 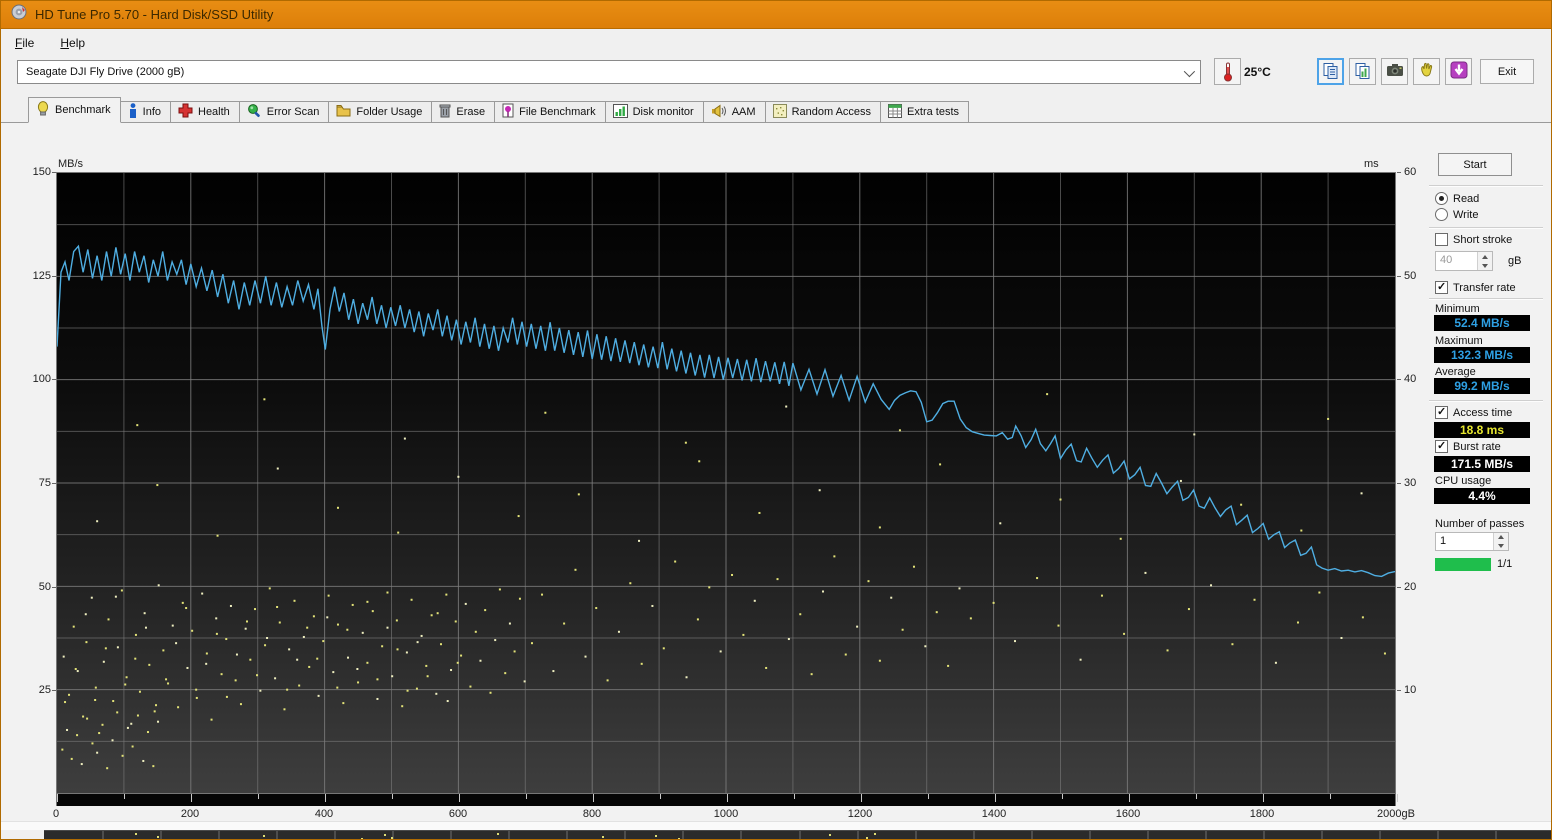 What do you see at coordinates (1507, 71) in the screenshot?
I see `exit-button: Exit` at bounding box center [1507, 71].